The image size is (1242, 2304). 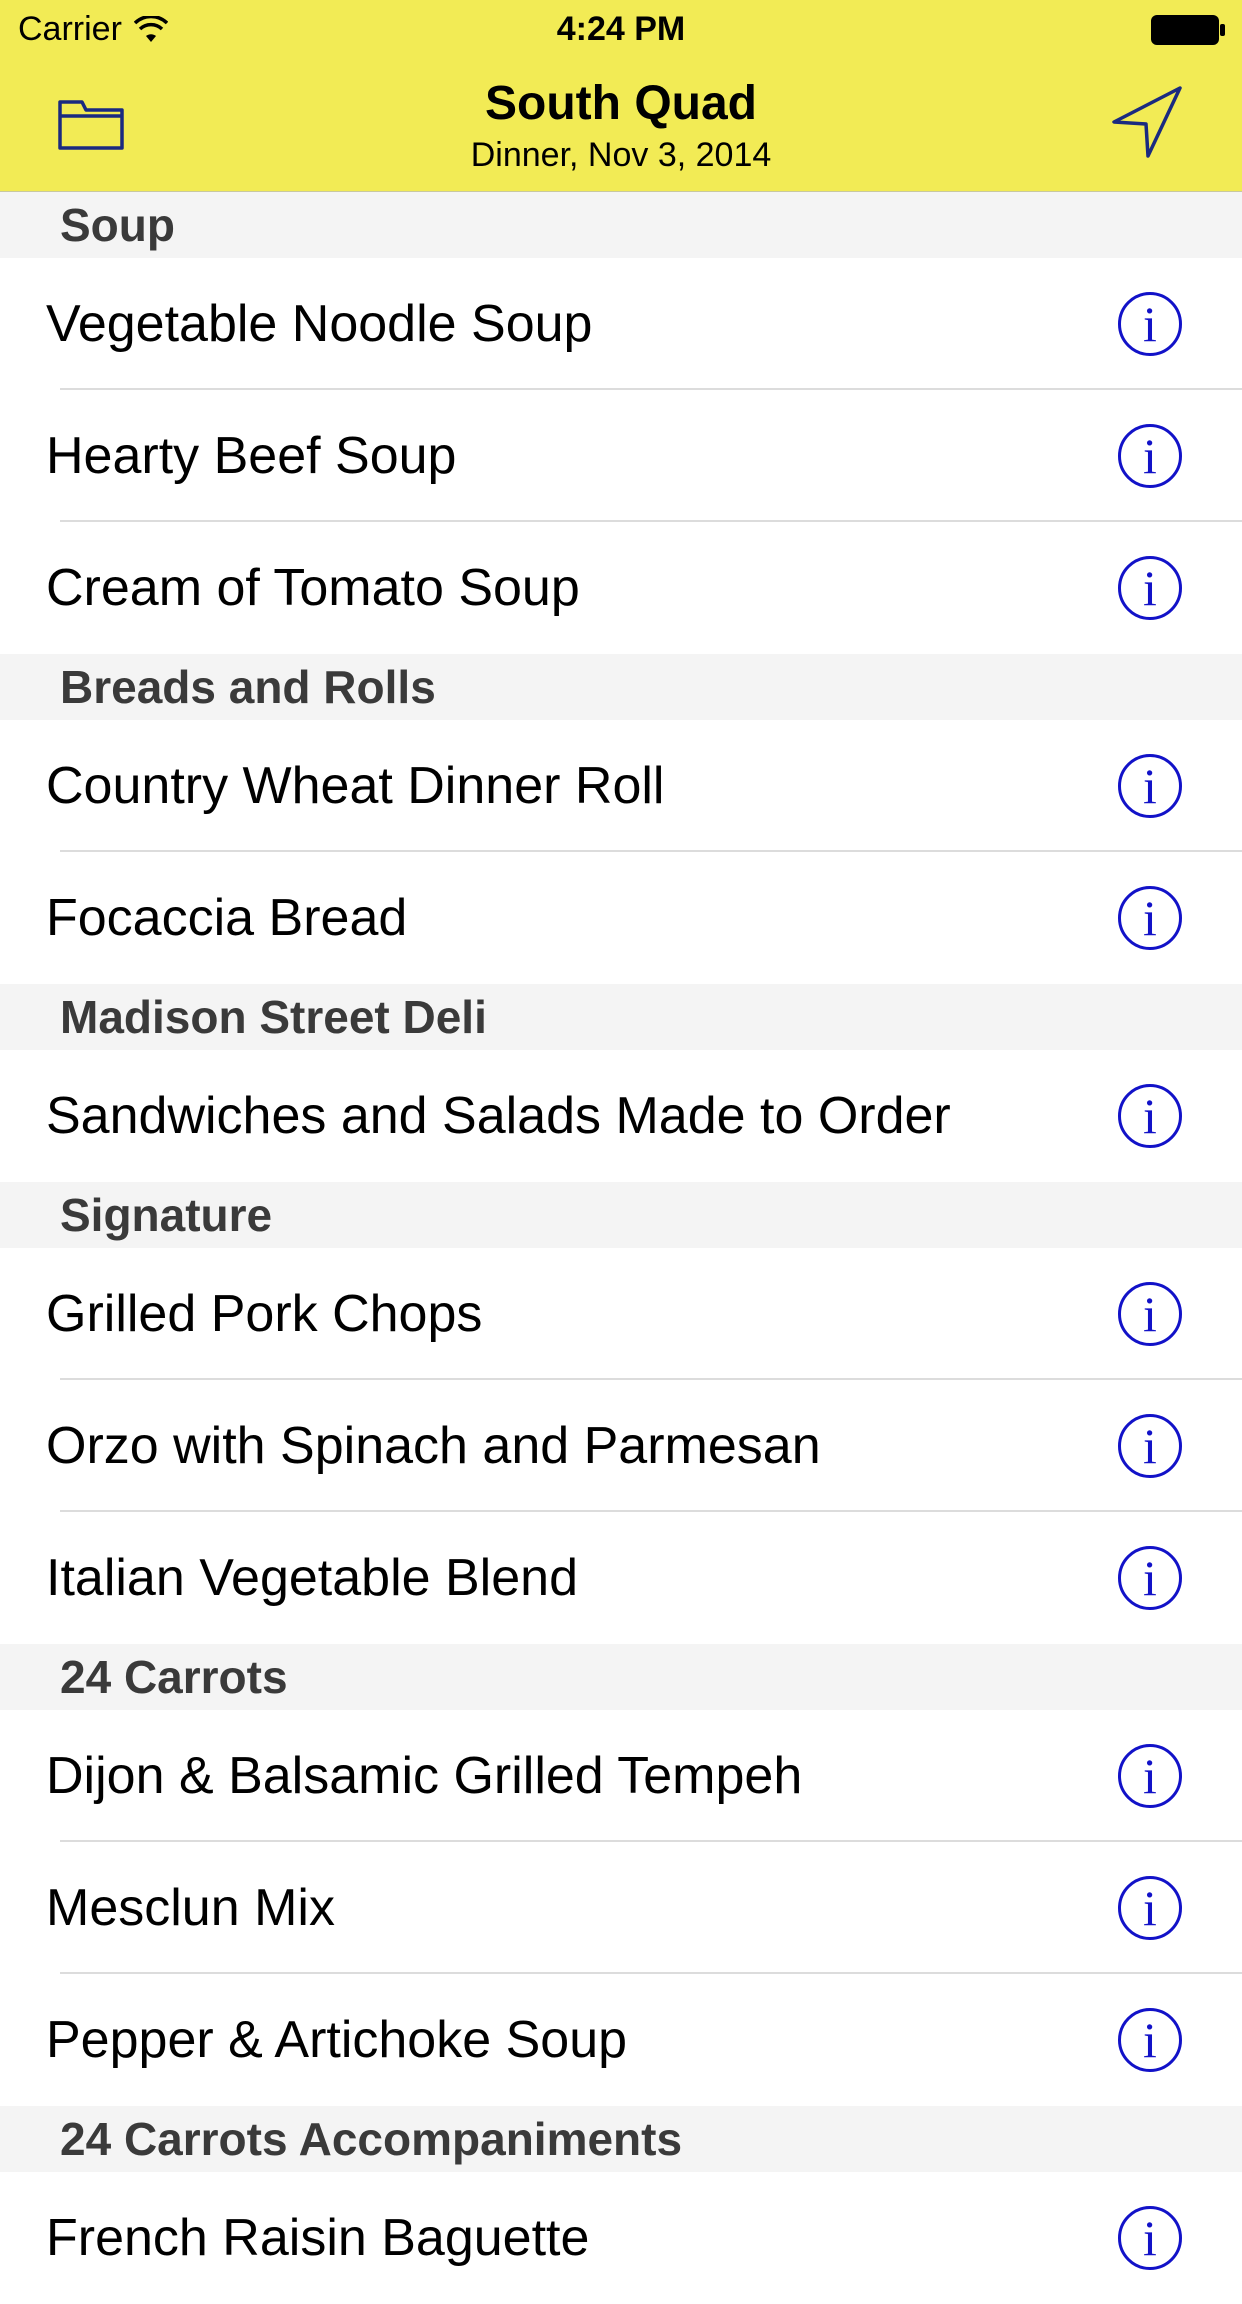 I want to click on menu-item-row: Focaccia Bread i, so click(x=621, y=918).